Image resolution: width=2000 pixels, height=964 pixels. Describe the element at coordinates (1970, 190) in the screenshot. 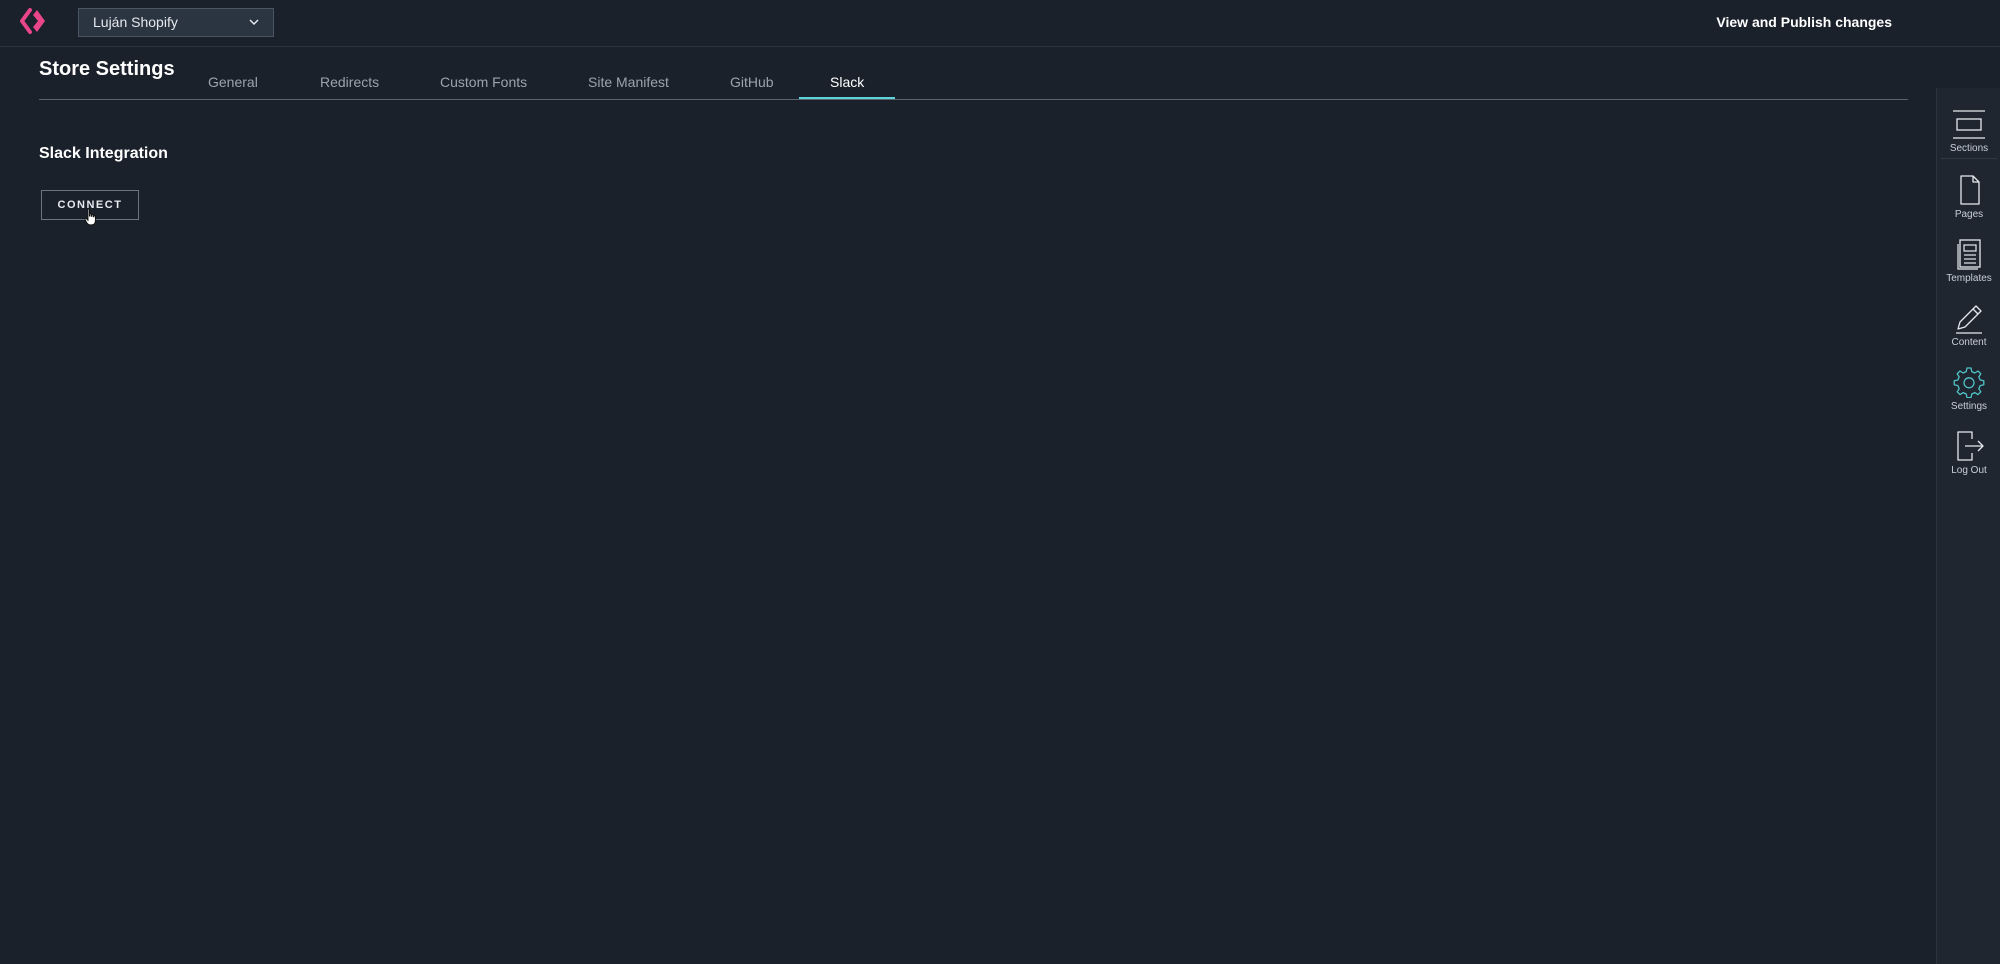

I see `page-icon` at that location.